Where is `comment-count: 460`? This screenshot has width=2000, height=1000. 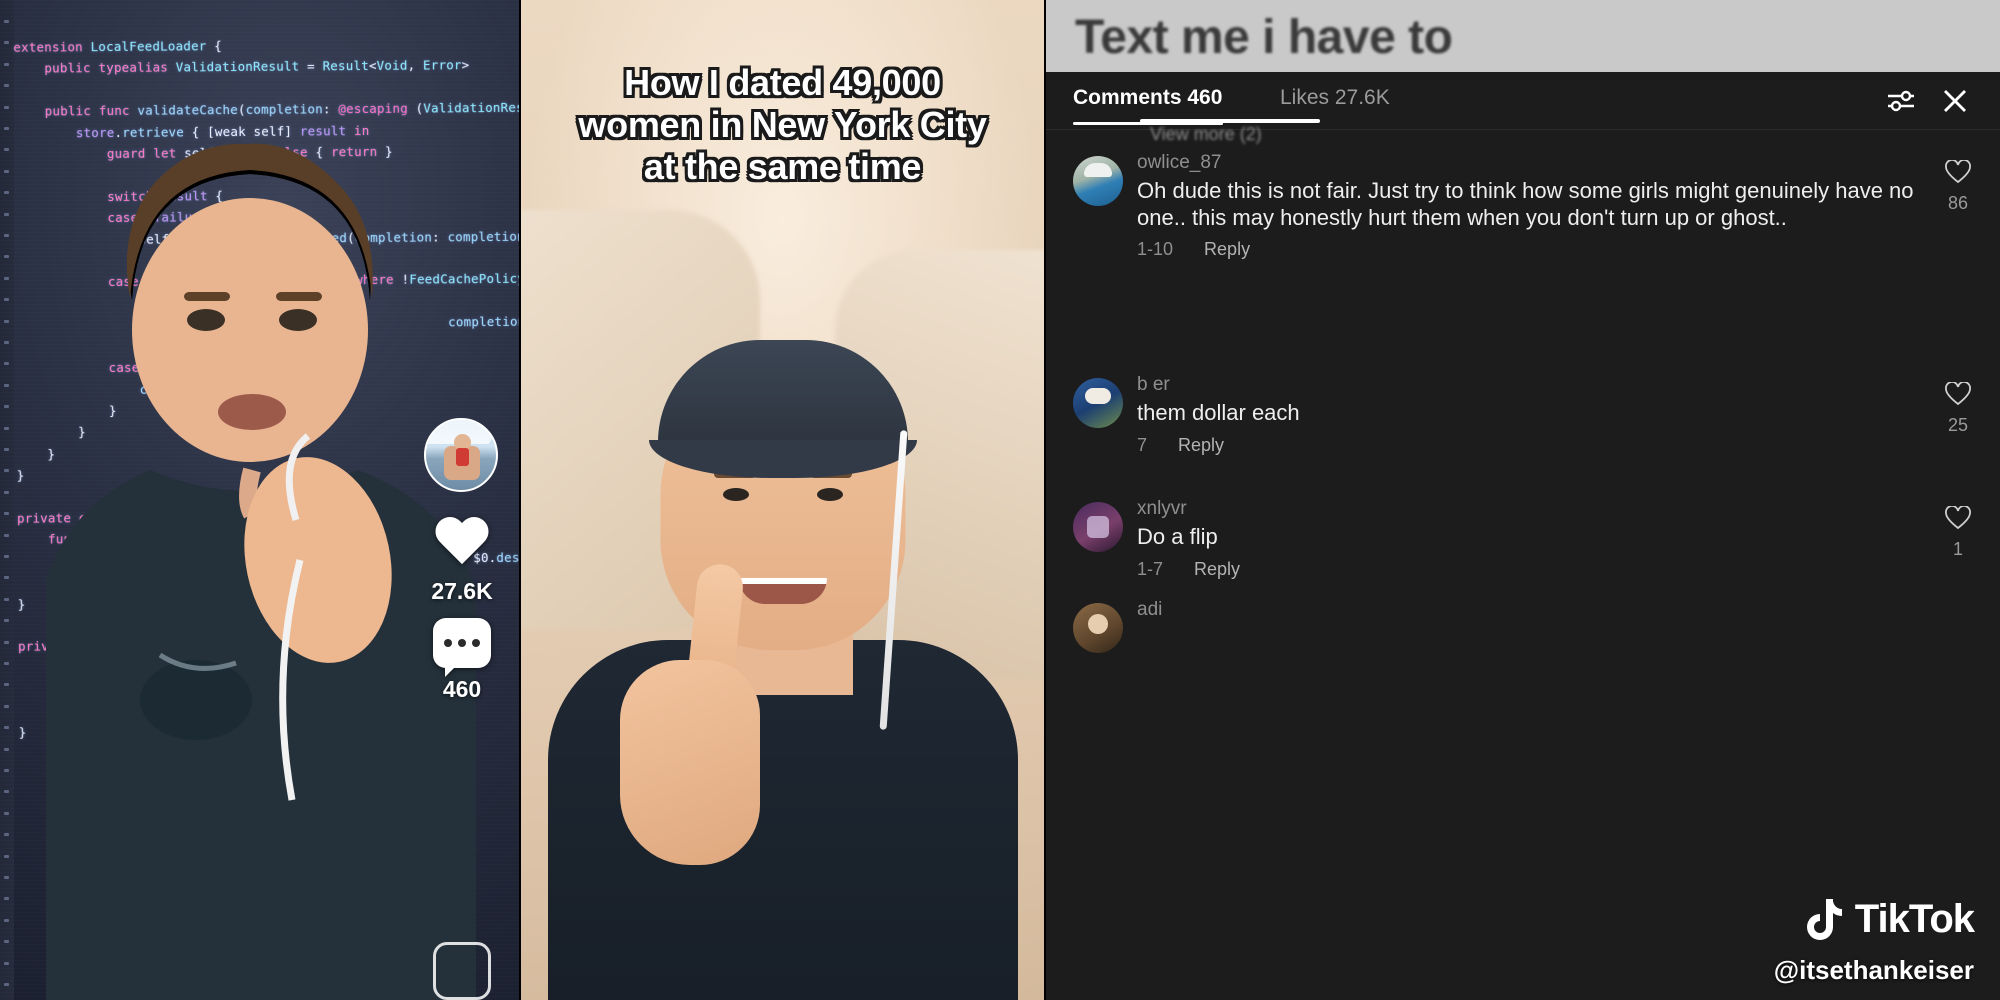
comment-count: 460 is located at coordinates (462, 689).